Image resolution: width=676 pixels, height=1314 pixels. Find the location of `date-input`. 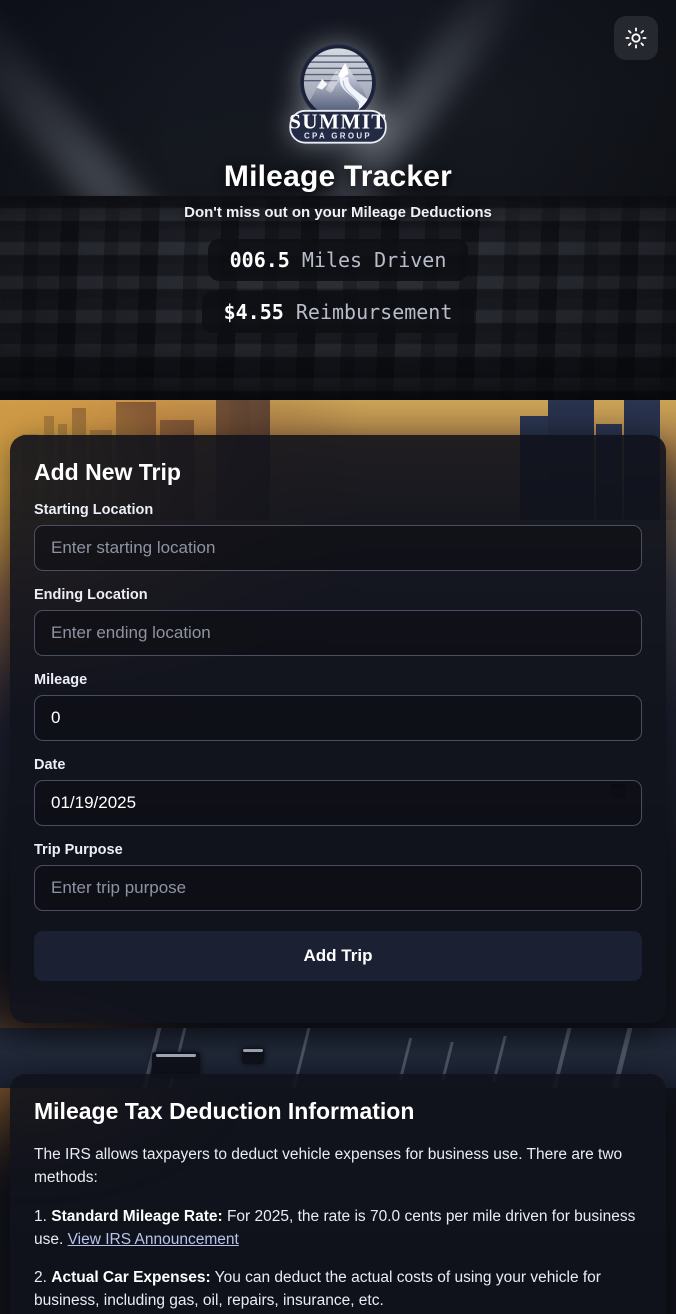

date-input is located at coordinates (338, 803).